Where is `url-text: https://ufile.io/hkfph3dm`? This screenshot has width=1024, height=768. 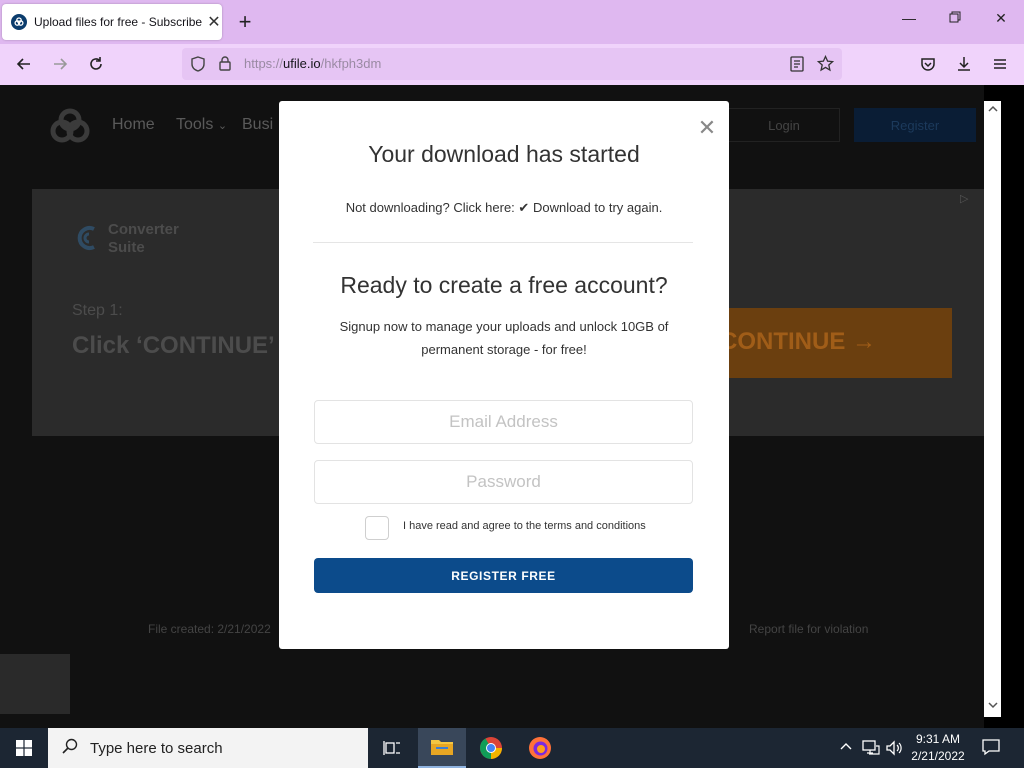 url-text: https://ufile.io/hkfph3dm is located at coordinates (312, 63).